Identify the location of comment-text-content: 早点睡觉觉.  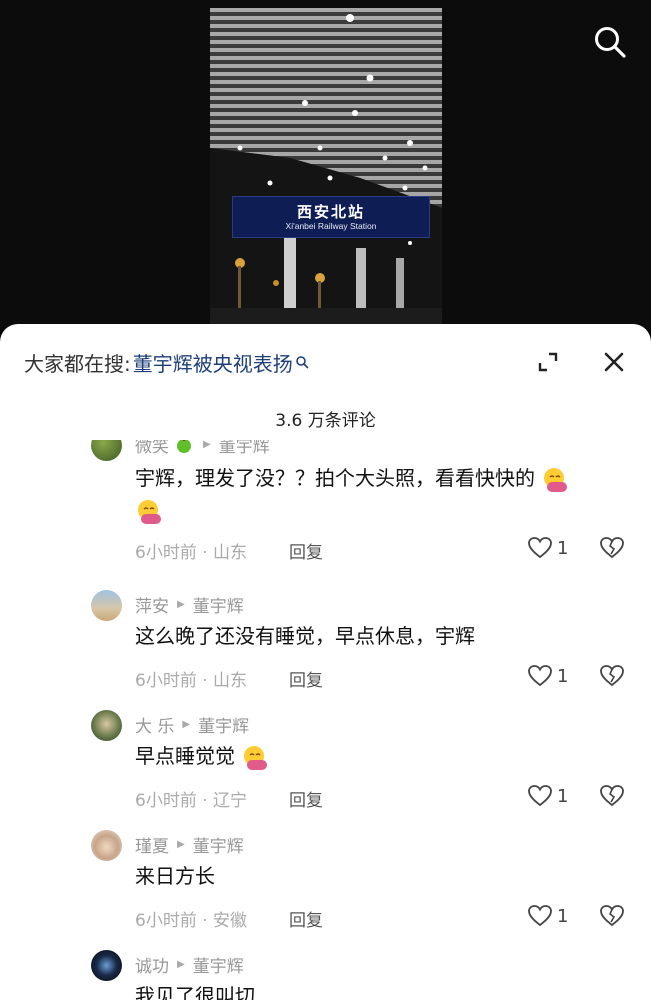
(185, 756).